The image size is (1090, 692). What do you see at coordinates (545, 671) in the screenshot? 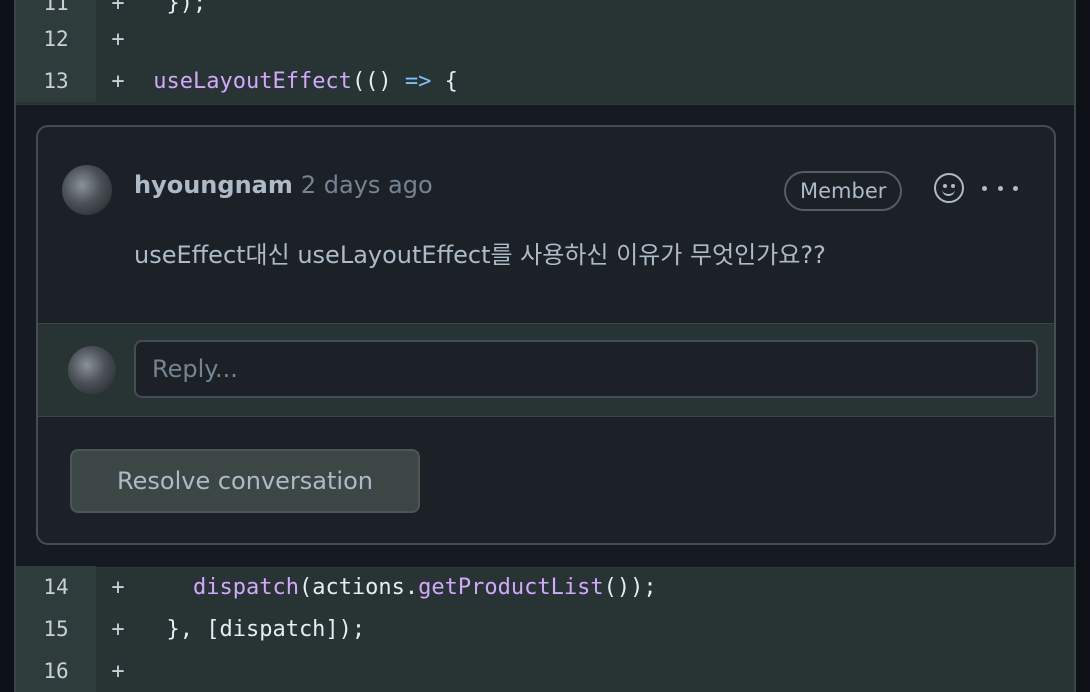
I see `diff-line: 16 +` at bounding box center [545, 671].